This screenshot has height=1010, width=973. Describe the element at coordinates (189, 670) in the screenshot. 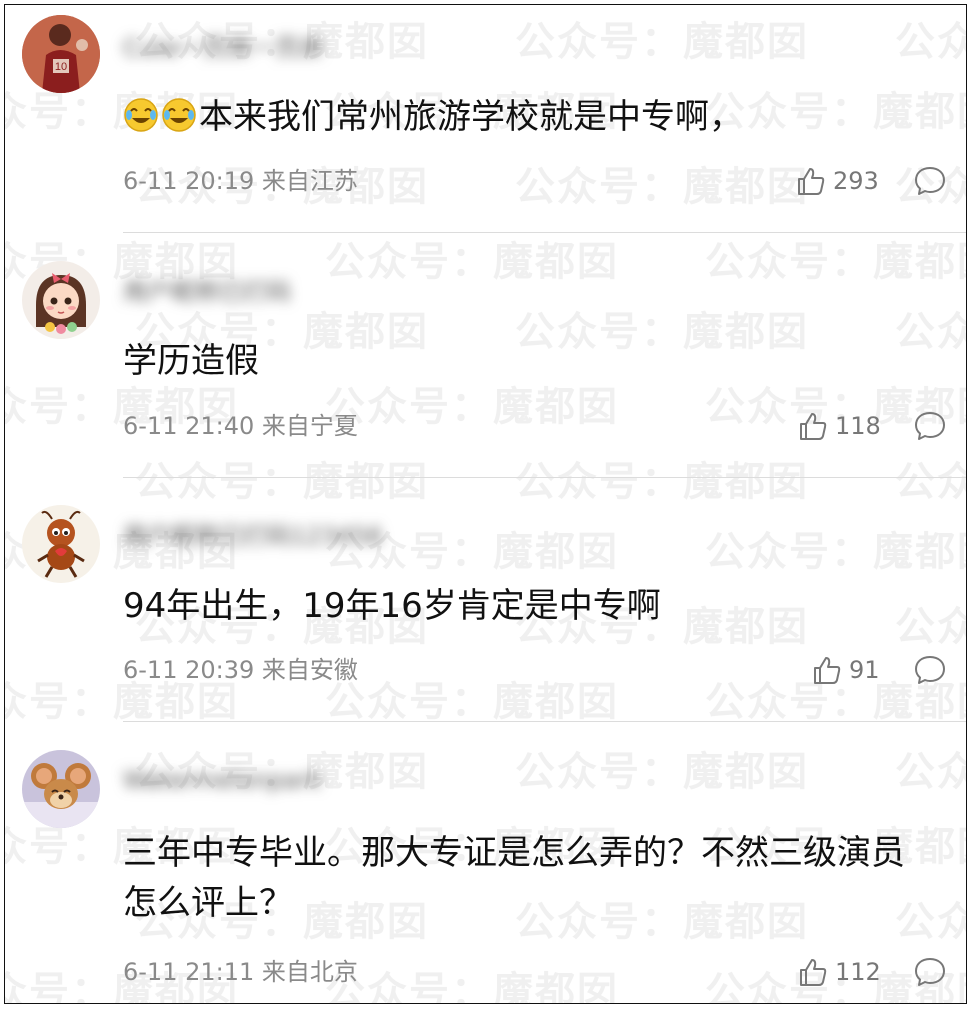

I see `comment-time: 6-11 20:39` at that location.